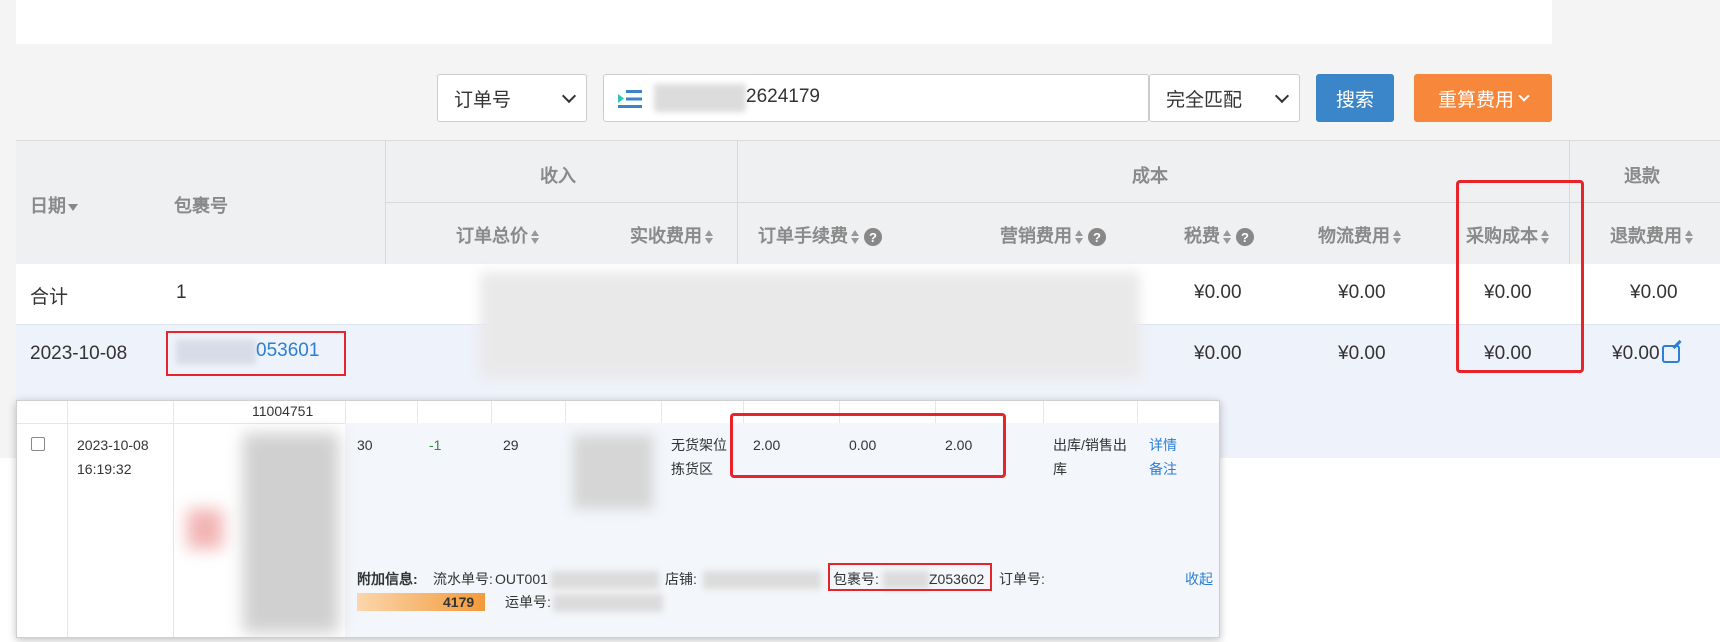 The height and width of the screenshot is (642, 1720). I want to click on search-field-select-value: 订单号, so click(483, 100).